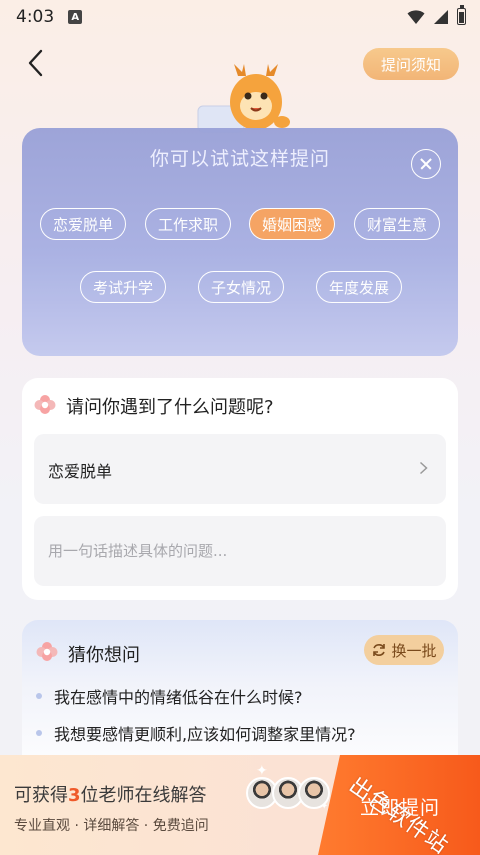  What do you see at coordinates (288, 793) in the screenshot?
I see `teacher-avatars` at bounding box center [288, 793].